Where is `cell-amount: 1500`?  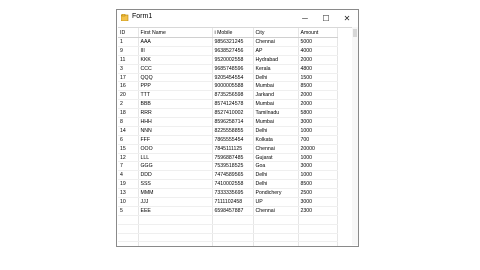
cell-amount: 1500 is located at coordinates (318, 78).